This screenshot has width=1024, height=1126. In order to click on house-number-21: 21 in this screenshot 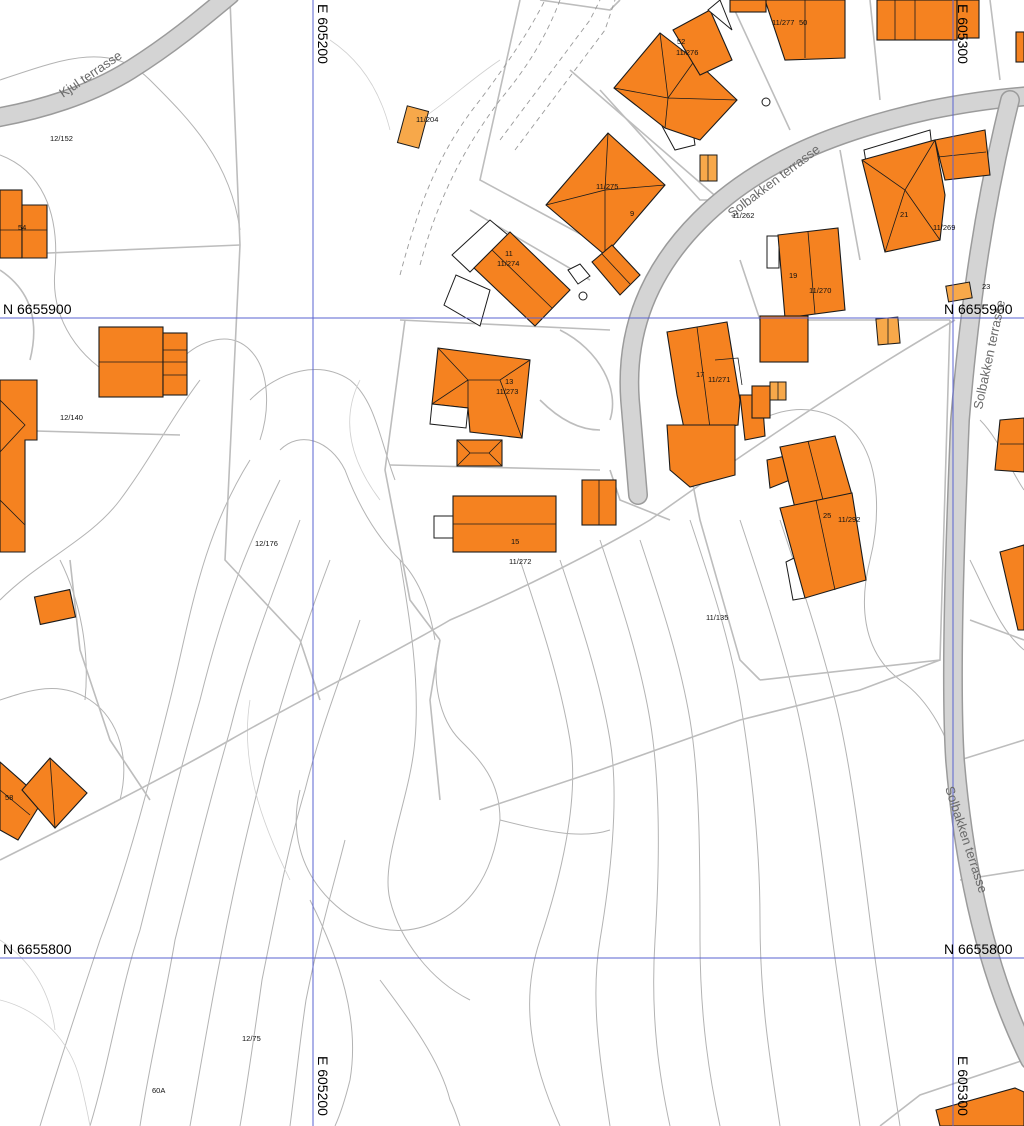, I will do `click(904, 214)`.